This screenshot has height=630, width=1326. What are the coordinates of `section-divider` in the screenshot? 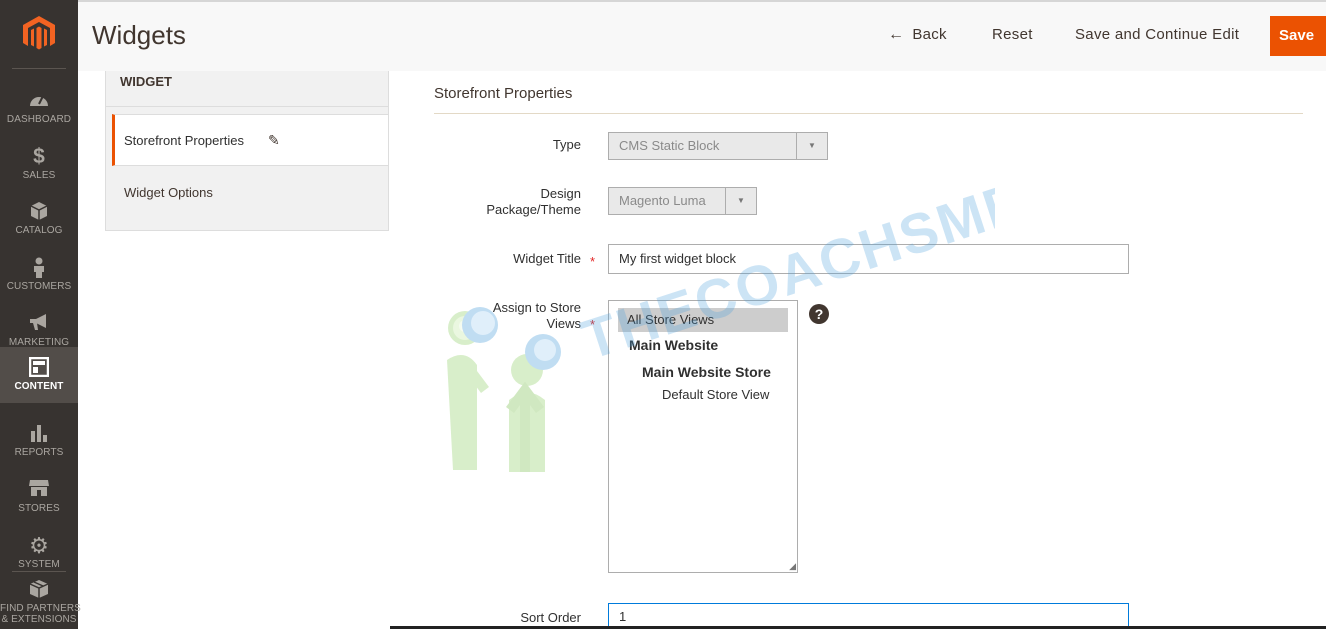 It's located at (868, 113).